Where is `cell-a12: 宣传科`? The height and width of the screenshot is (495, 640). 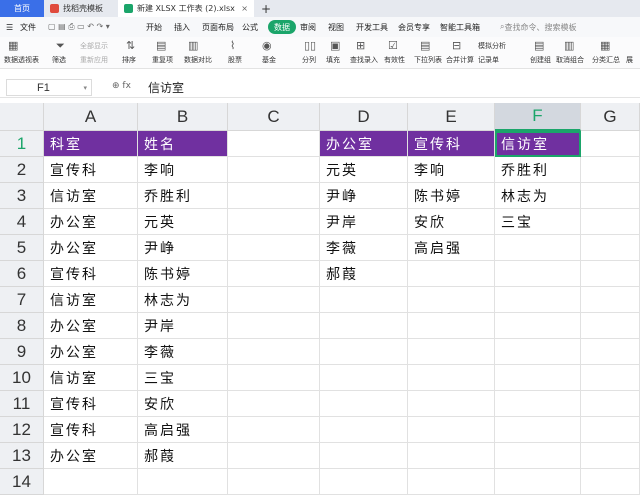
cell-a12: 宣传科 is located at coordinates (91, 430).